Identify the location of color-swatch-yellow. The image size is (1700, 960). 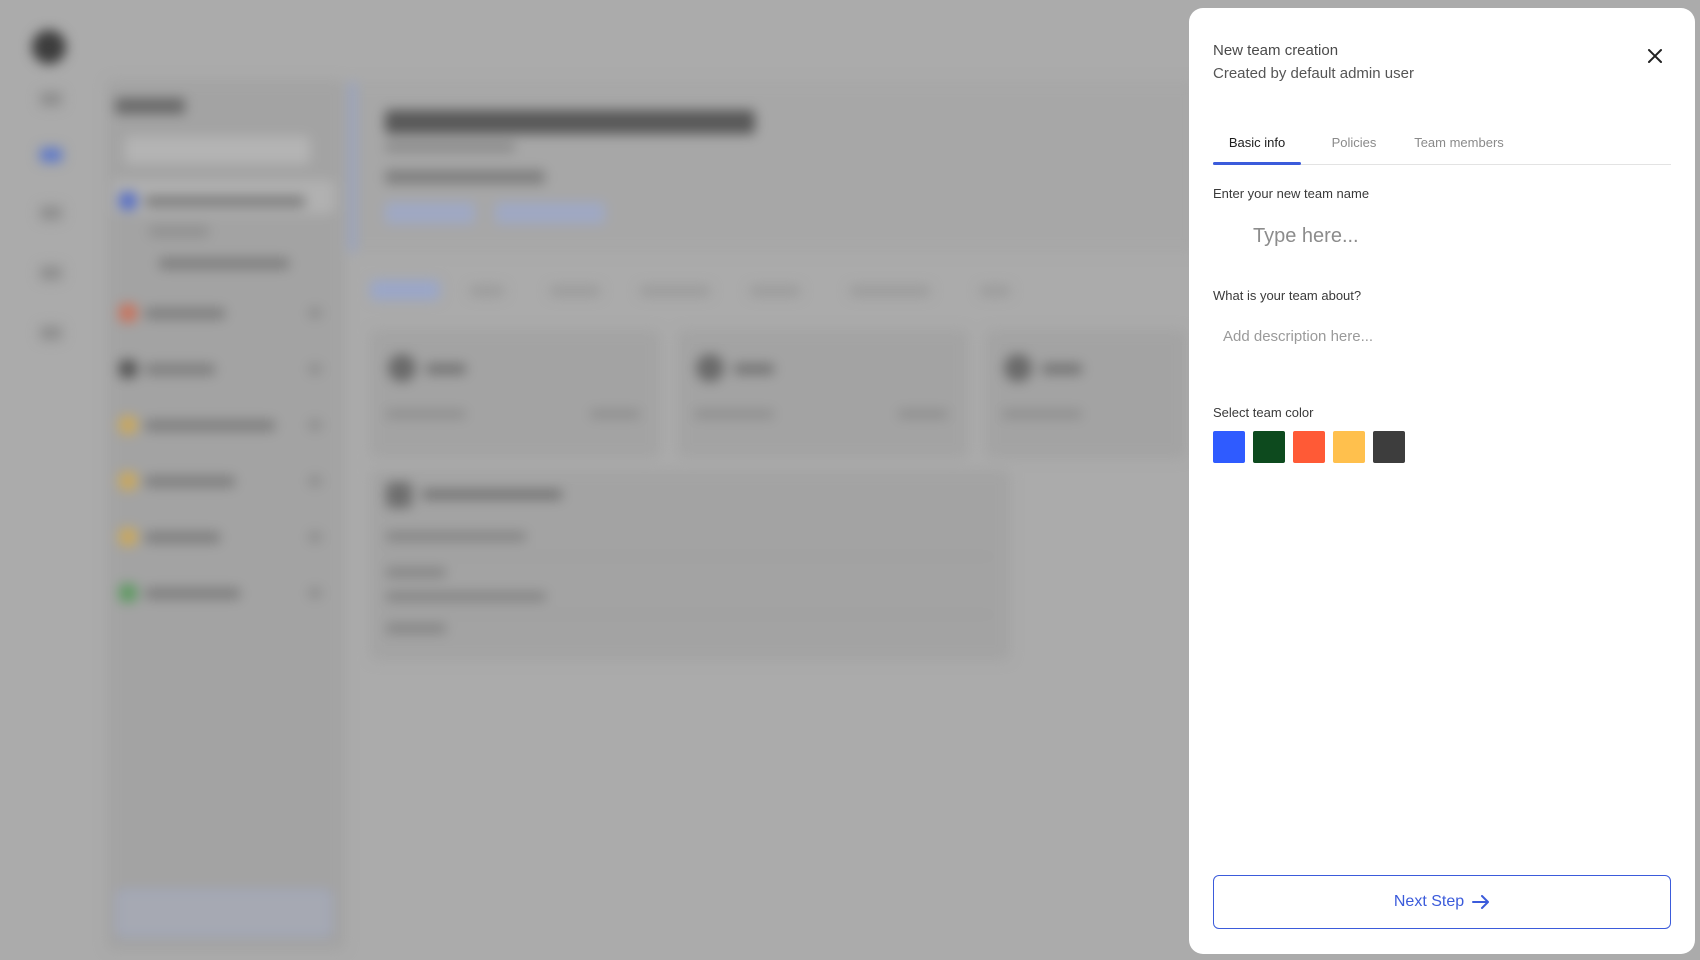
(1349, 447).